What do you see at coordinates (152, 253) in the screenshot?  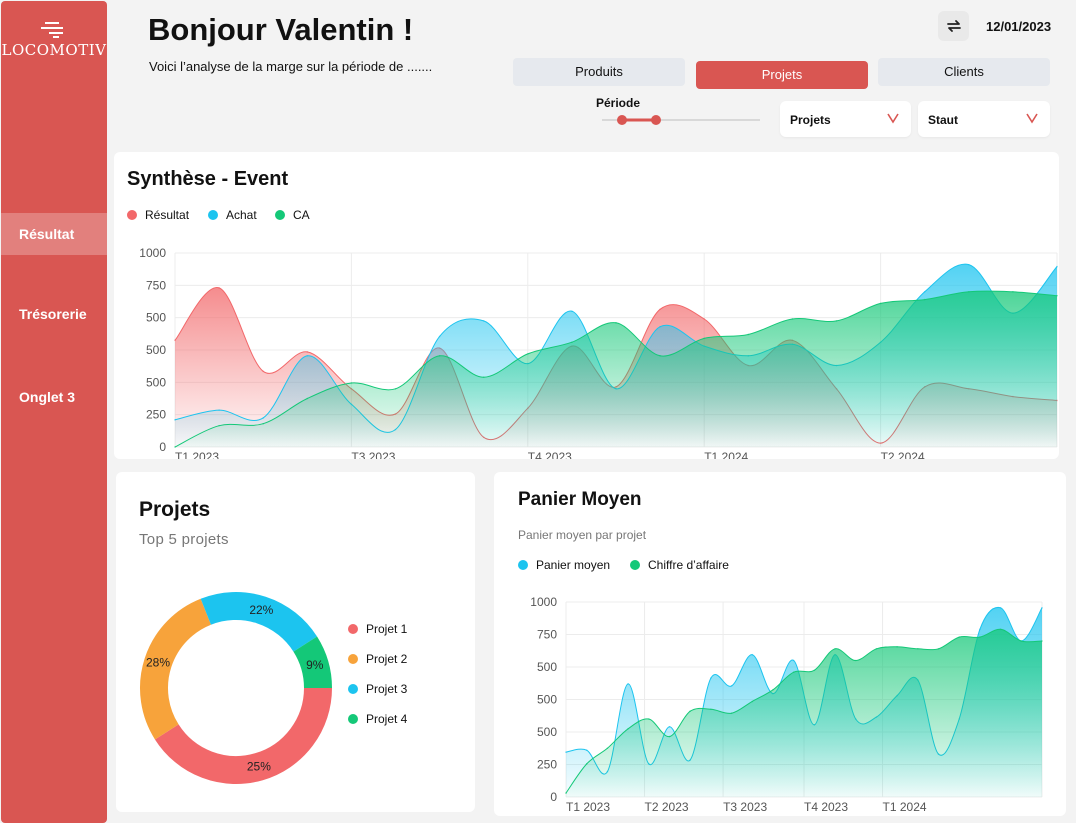 I see `y-tick-label: 1000` at bounding box center [152, 253].